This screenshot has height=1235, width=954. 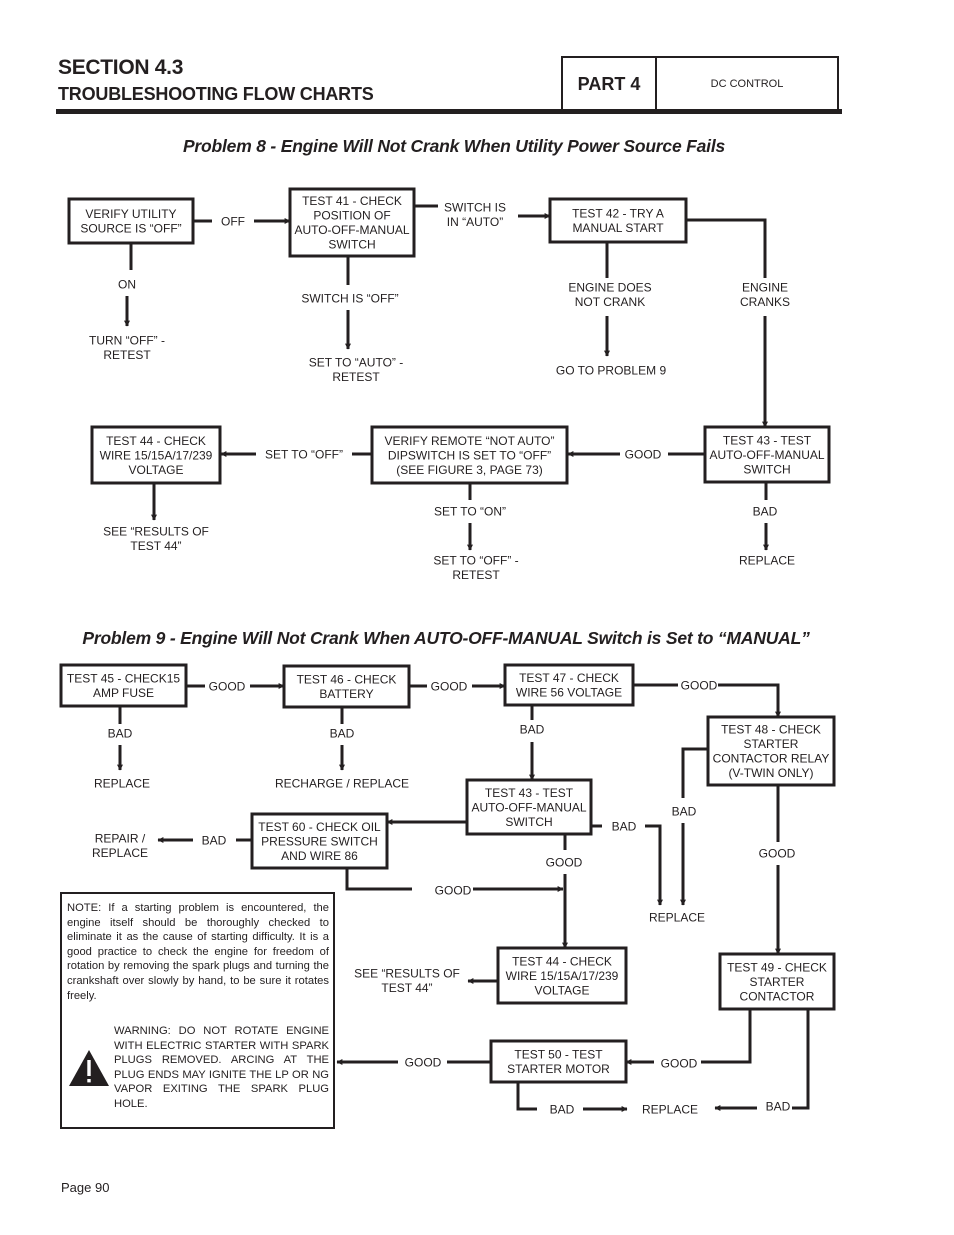 What do you see at coordinates (475, 222) in the screenshot?
I see `label-switch-in-auto: IN “AUTO”` at bounding box center [475, 222].